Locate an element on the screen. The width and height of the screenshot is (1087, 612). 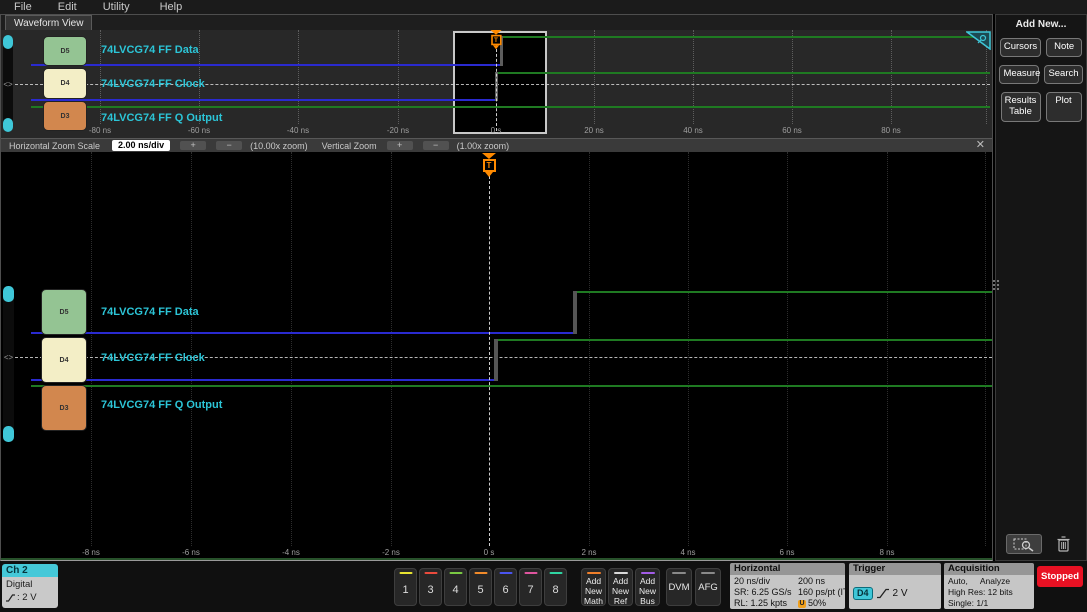
dvm-button: DVM is located at coordinates (679, 587).